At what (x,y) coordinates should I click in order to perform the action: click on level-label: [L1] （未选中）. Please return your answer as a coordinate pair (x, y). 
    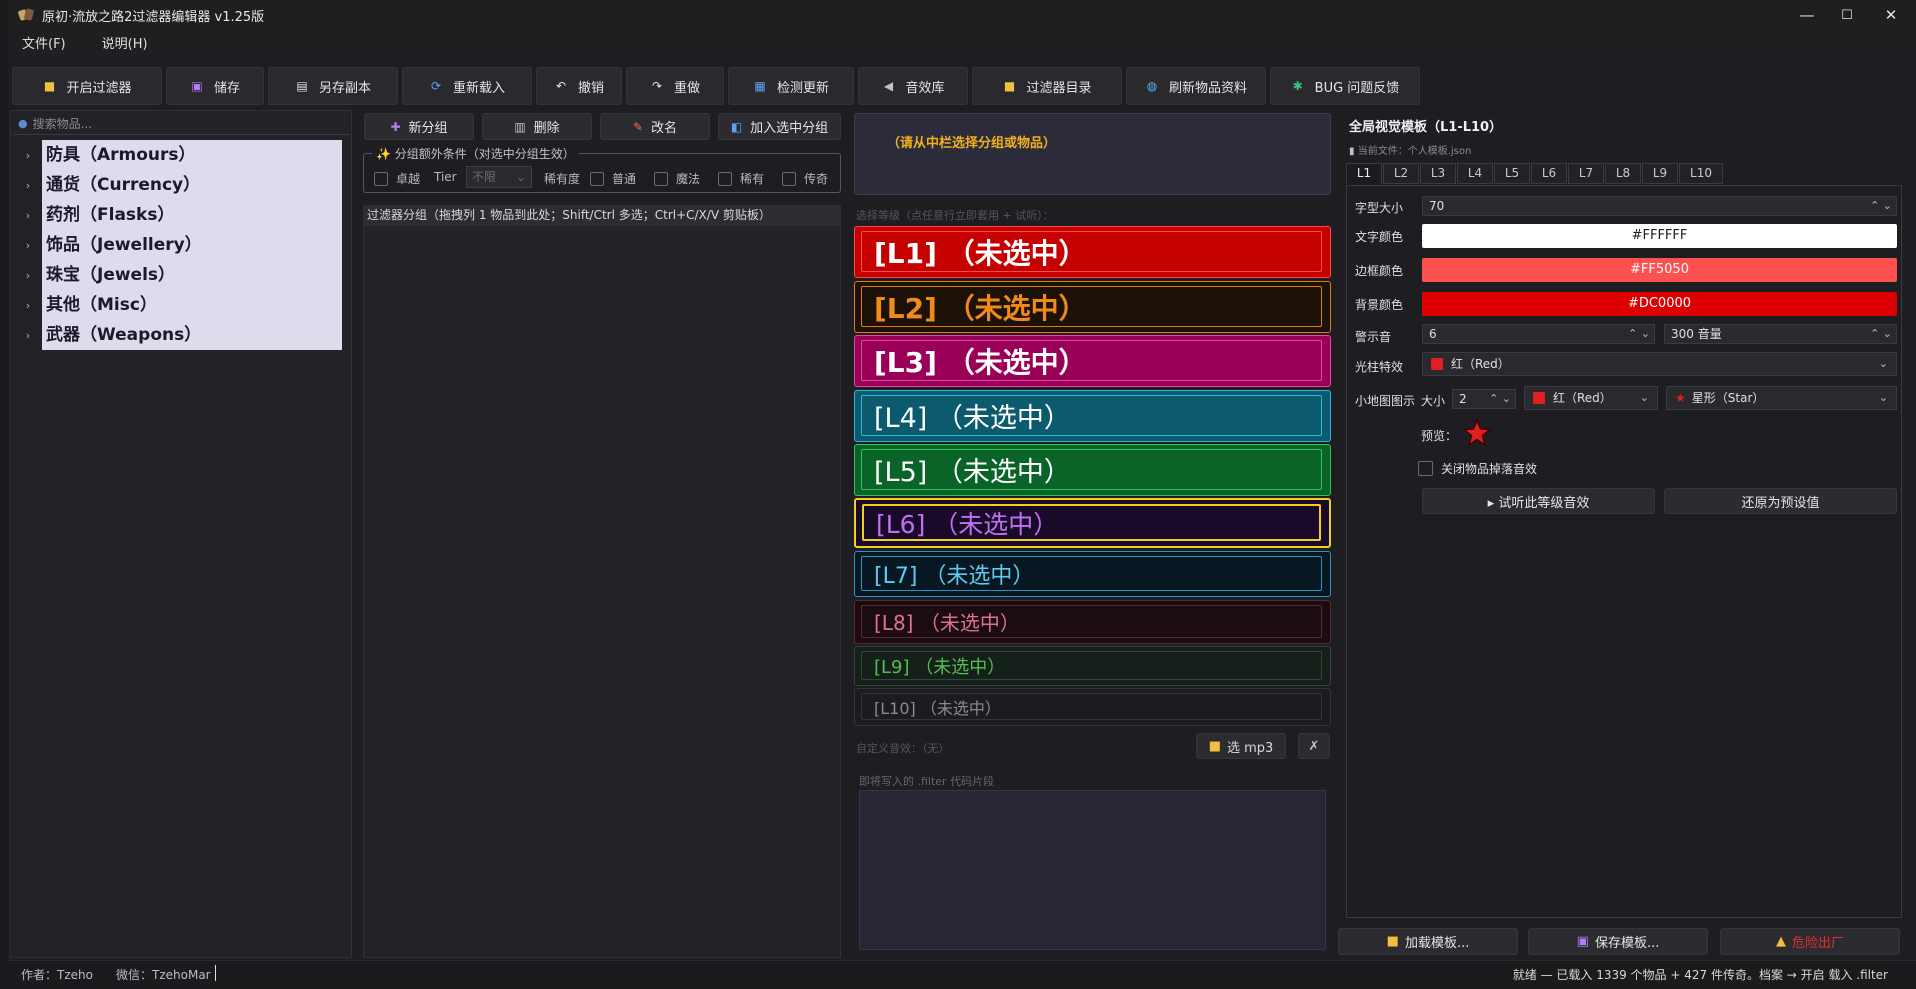
    Looking at the image, I should click on (1091, 251).